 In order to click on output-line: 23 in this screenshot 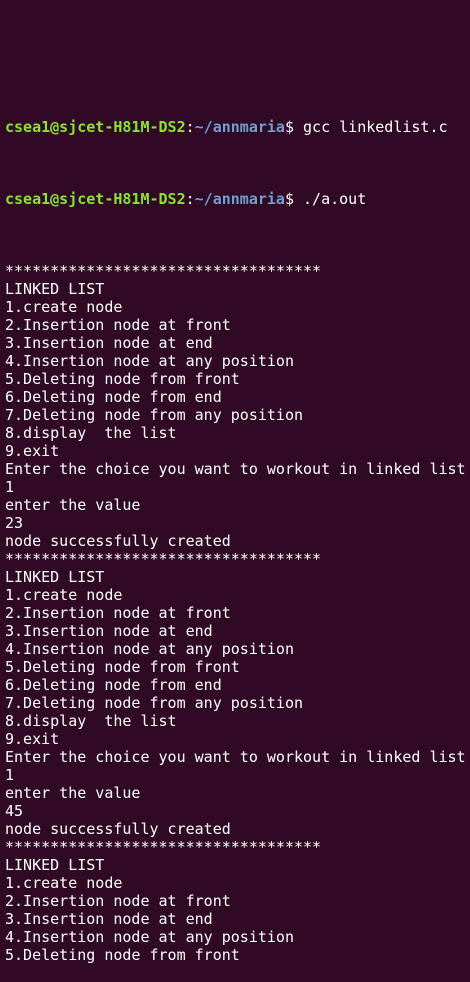, I will do `click(14, 523)`.